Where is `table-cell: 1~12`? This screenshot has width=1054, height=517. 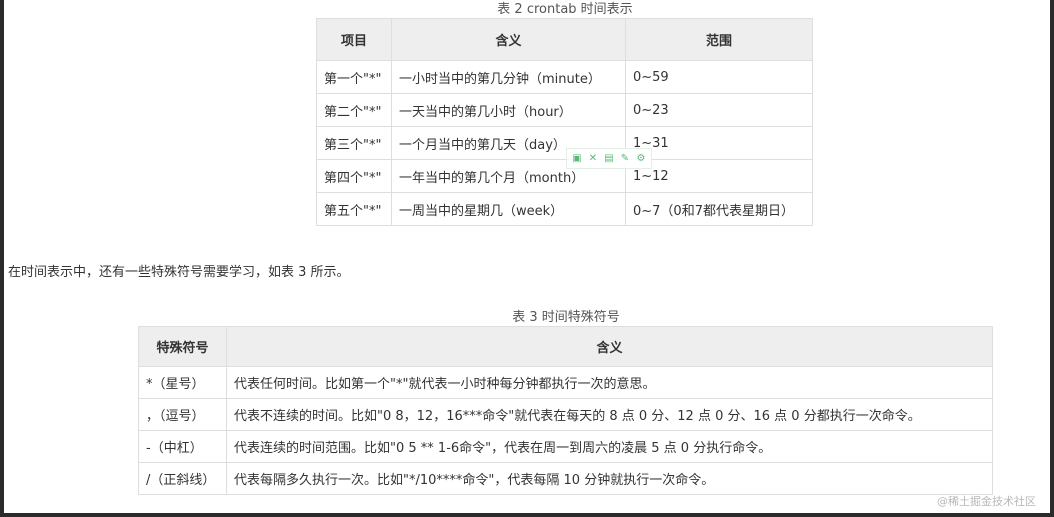
table-cell: 1~12 is located at coordinates (719, 176).